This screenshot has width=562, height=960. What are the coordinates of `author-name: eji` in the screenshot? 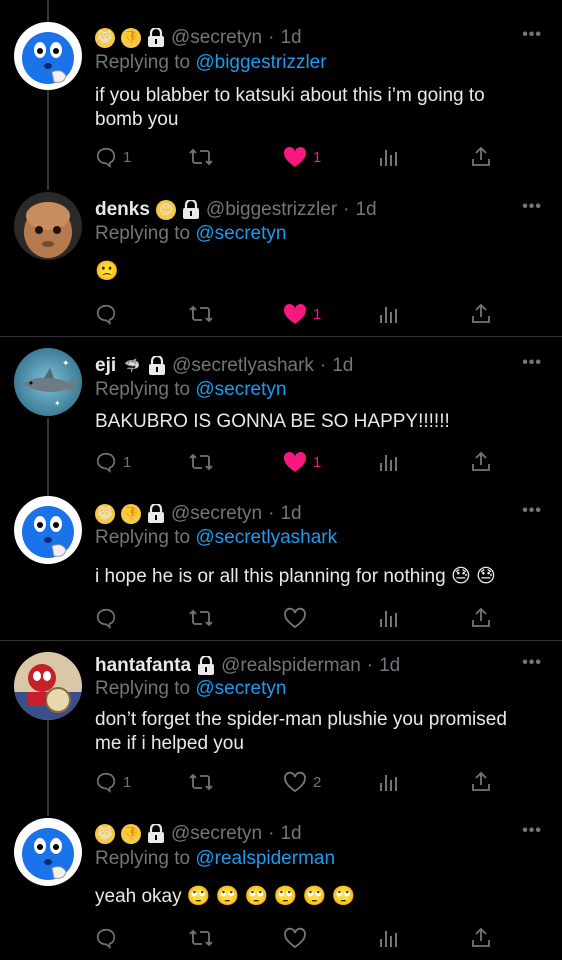 It's located at (105, 366).